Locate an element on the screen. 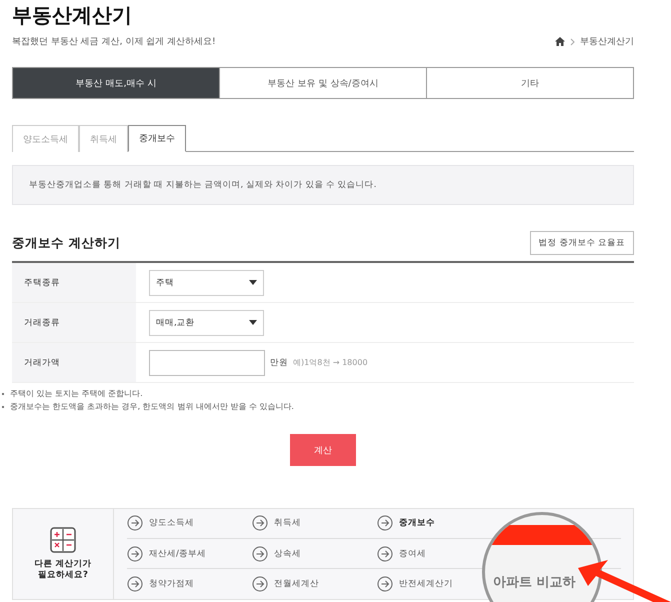 This screenshot has height=602, width=671. page-subtitle: 복잡했던 부동산 세금 계산, 이제 쉽게 계산하세요! is located at coordinates (114, 42).